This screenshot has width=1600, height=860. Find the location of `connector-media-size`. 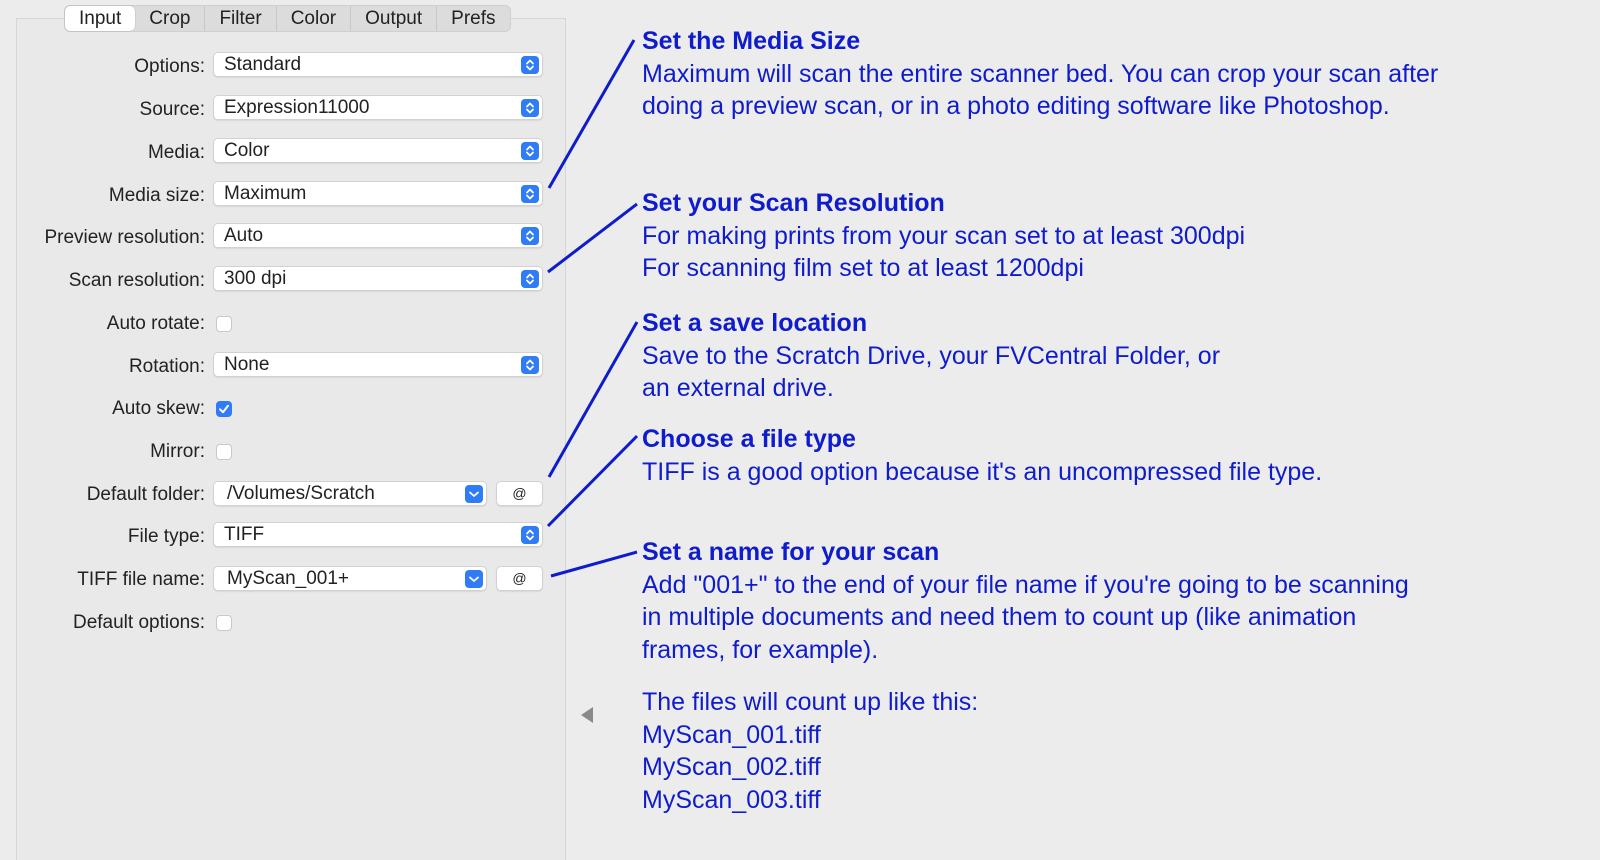

connector-media-size is located at coordinates (591, 114).